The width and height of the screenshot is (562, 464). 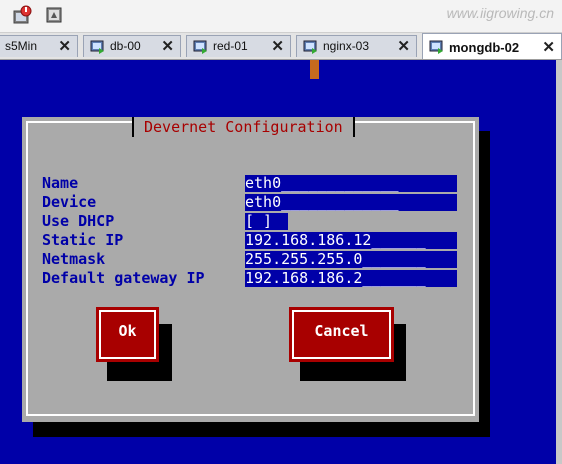 What do you see at coordinates (54, 15) in the screenshot?
I see `vm-snapshot-icon` at bounding box center [54, 15].